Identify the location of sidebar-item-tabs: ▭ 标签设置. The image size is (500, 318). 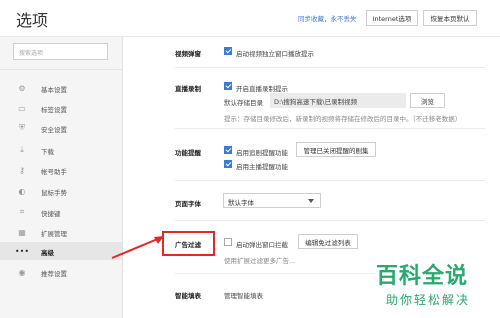
(61, 108).